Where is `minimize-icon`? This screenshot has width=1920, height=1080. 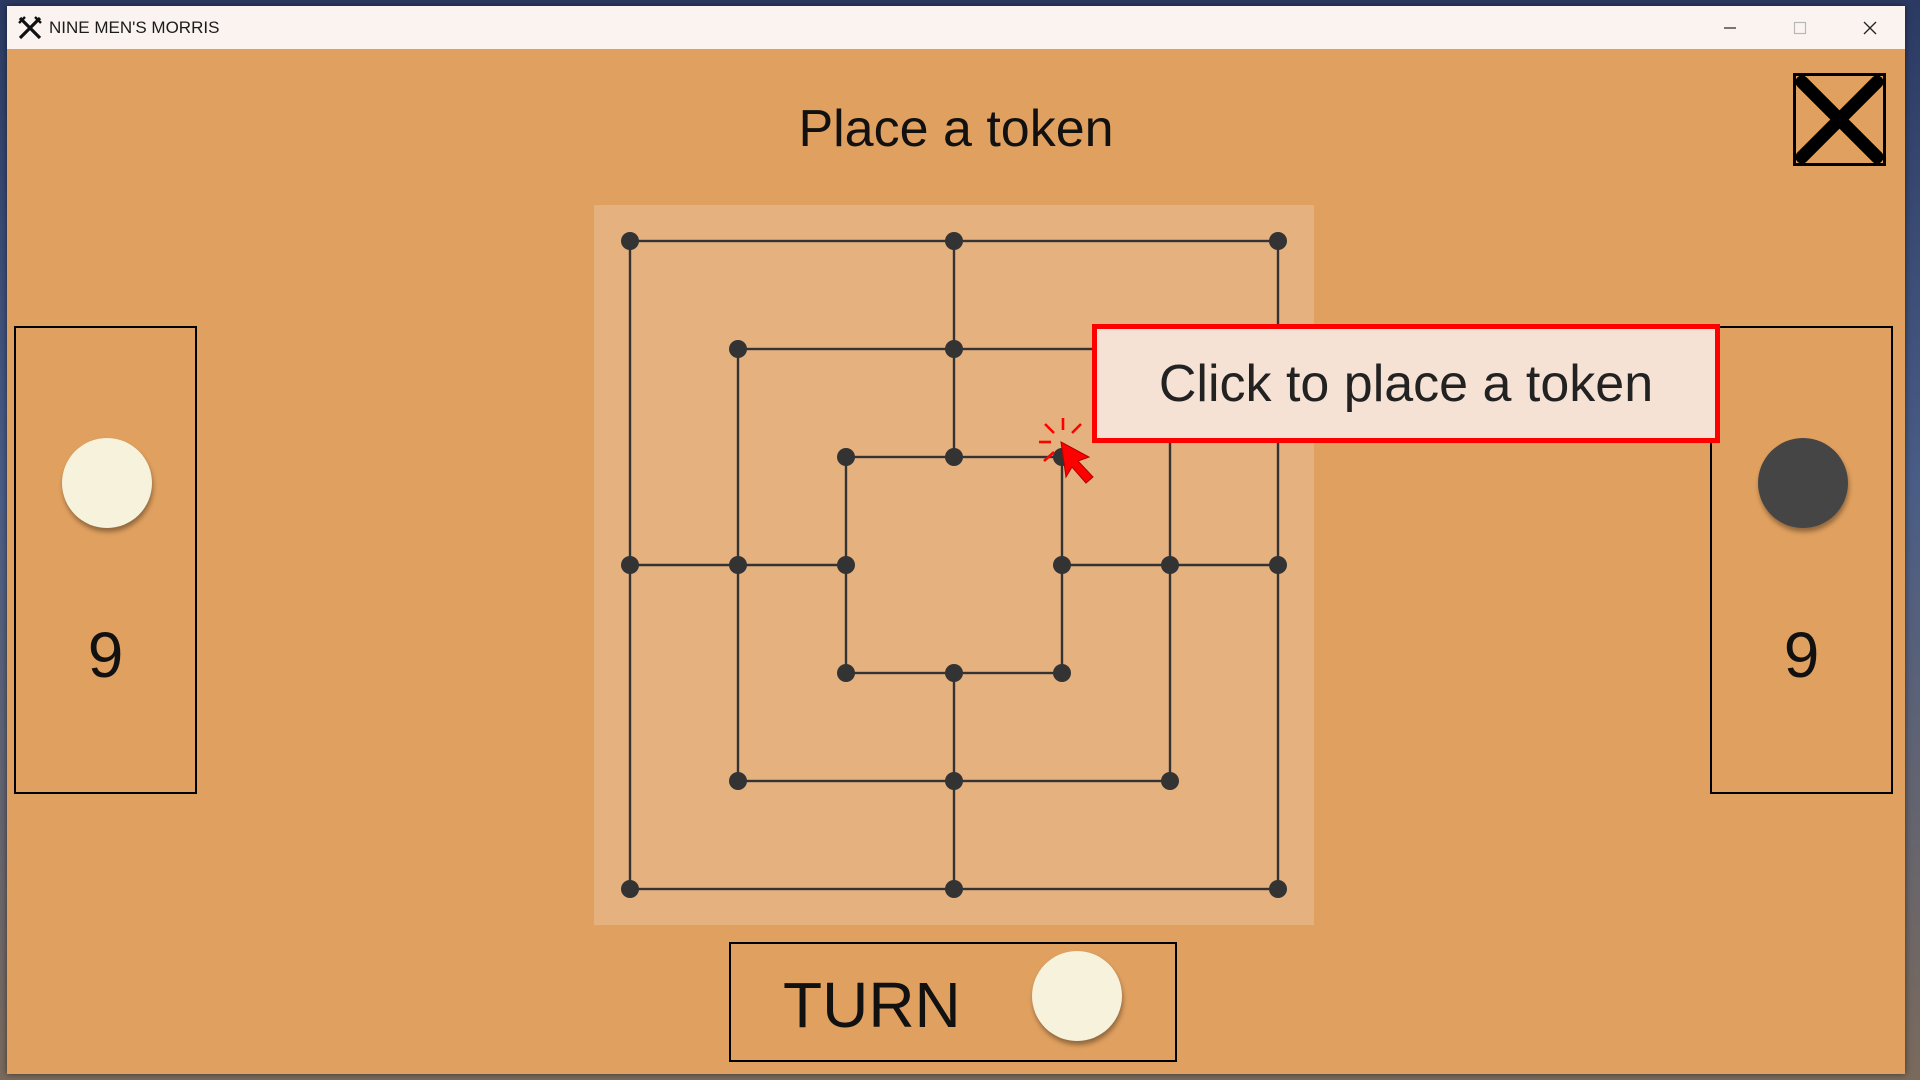 minimize-icon is located at coordinates (1730, 27).